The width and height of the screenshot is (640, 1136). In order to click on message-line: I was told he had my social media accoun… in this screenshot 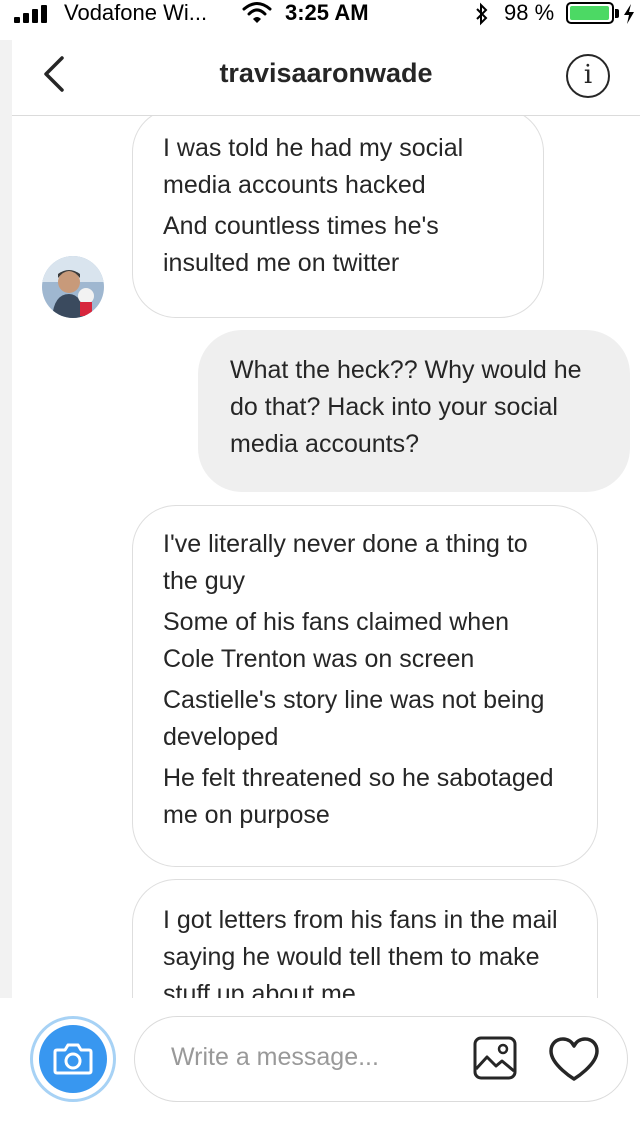, I will do `click(313, 166)`.